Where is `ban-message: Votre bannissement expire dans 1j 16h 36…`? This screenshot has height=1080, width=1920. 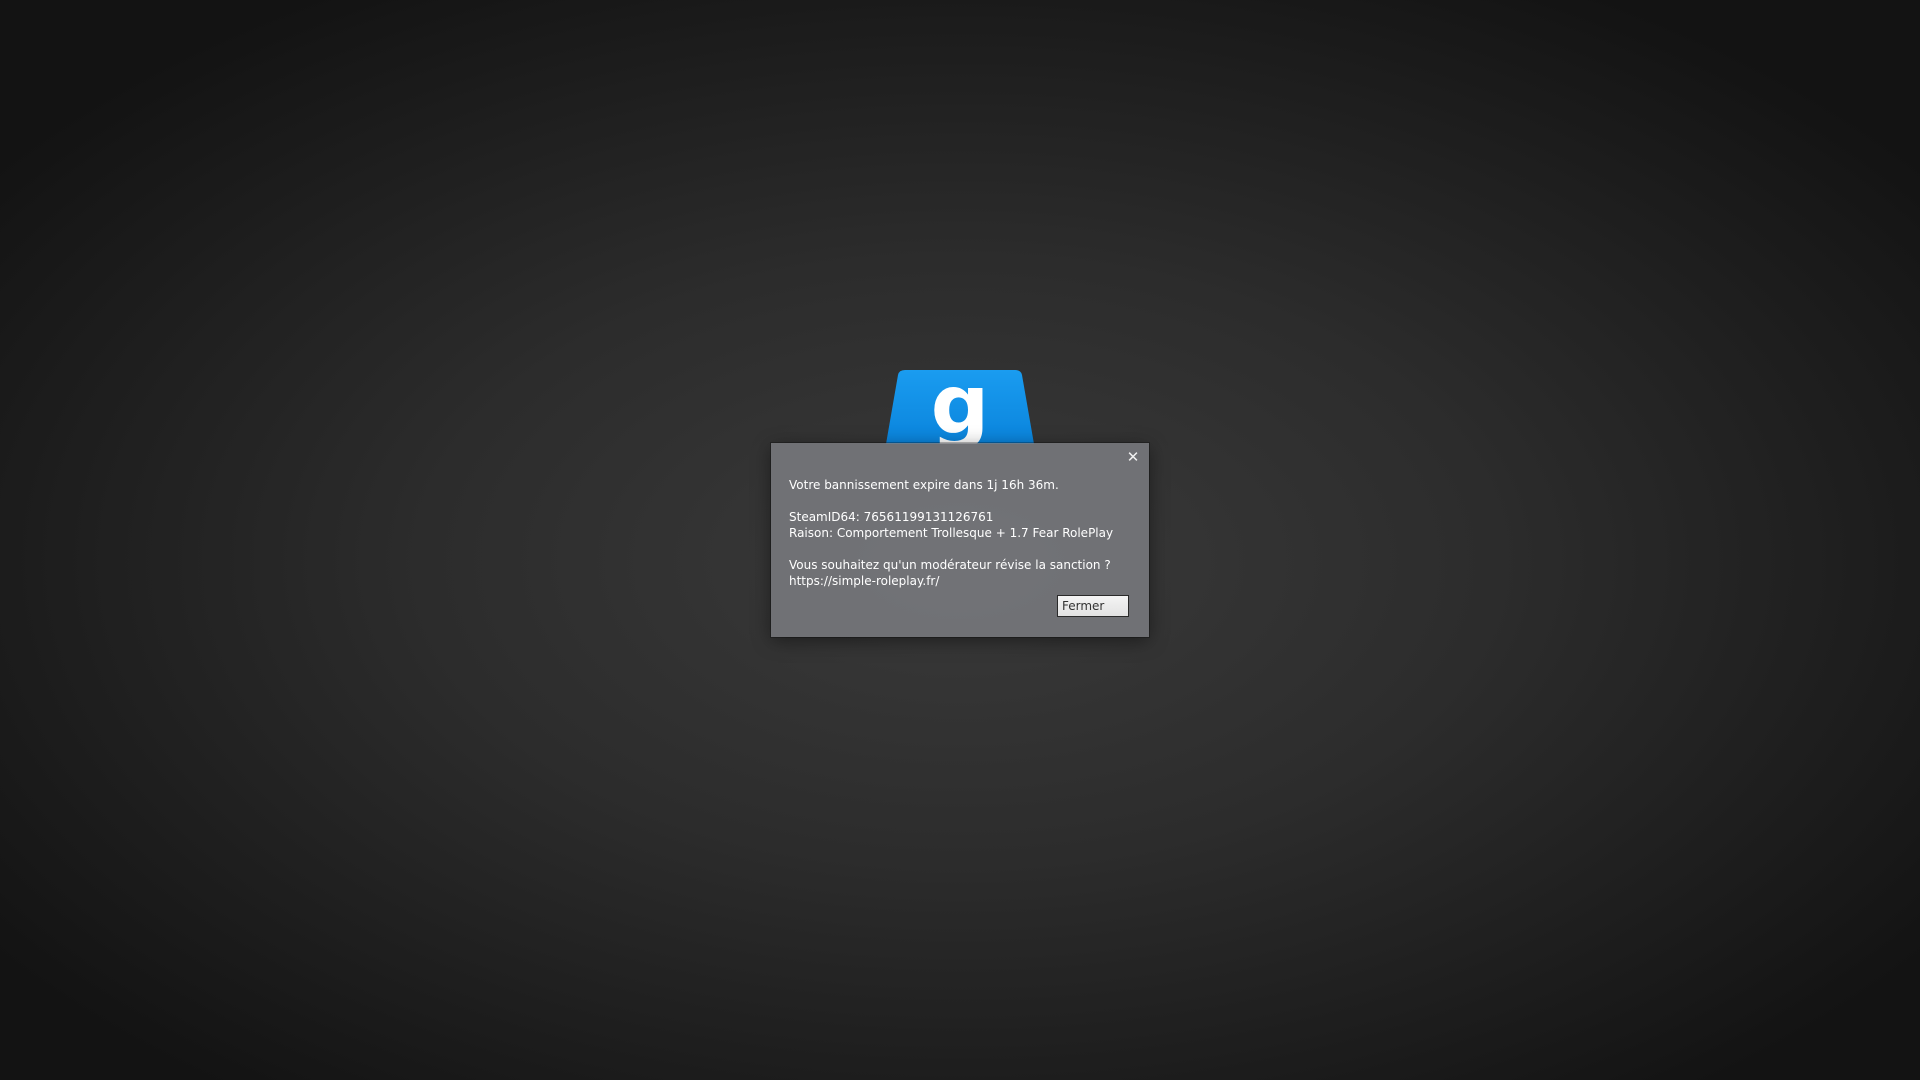
ban-message: Votre bannissement expire dans 1j 16h 36… is located at coordinates (960, 533).